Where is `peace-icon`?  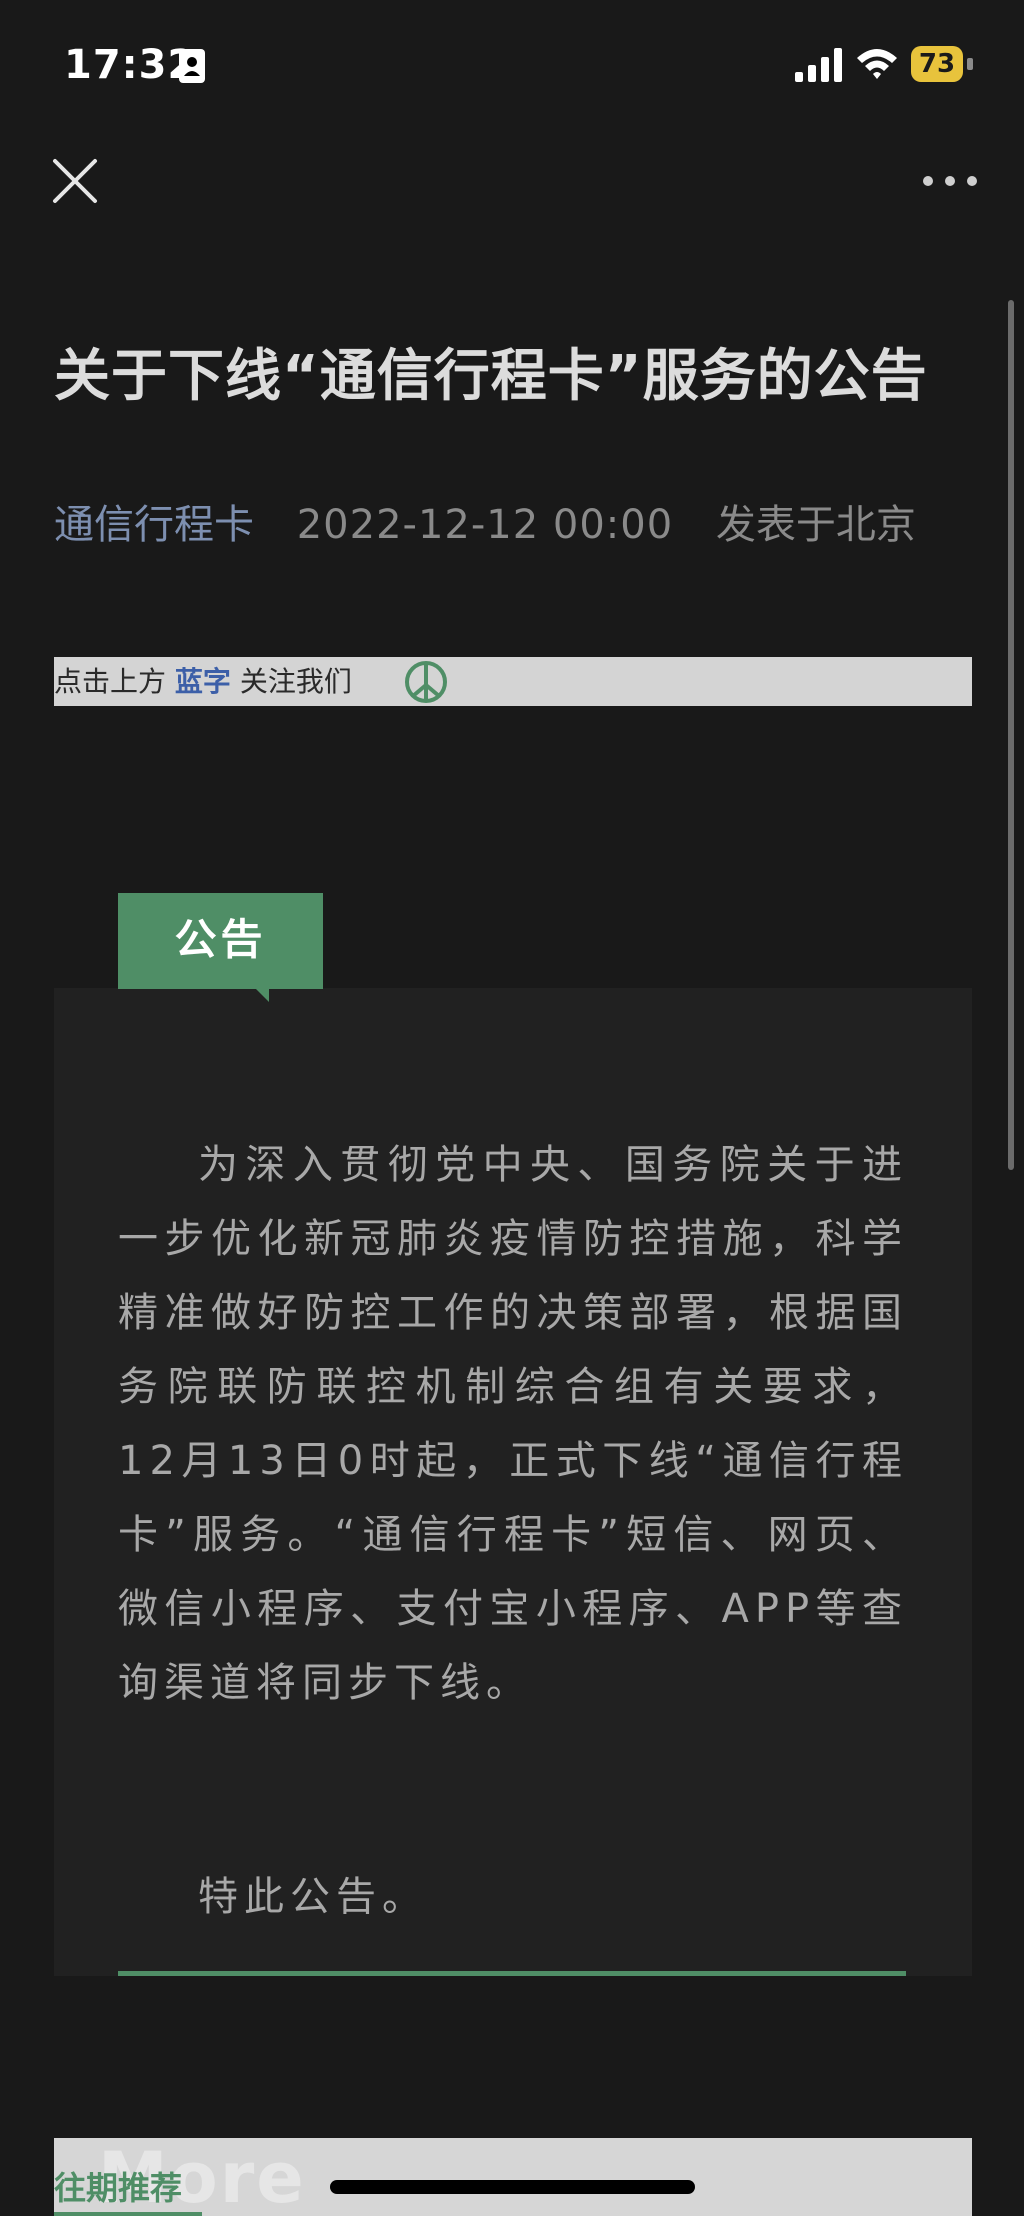 peace-icon is located at coordinates (426, 682).